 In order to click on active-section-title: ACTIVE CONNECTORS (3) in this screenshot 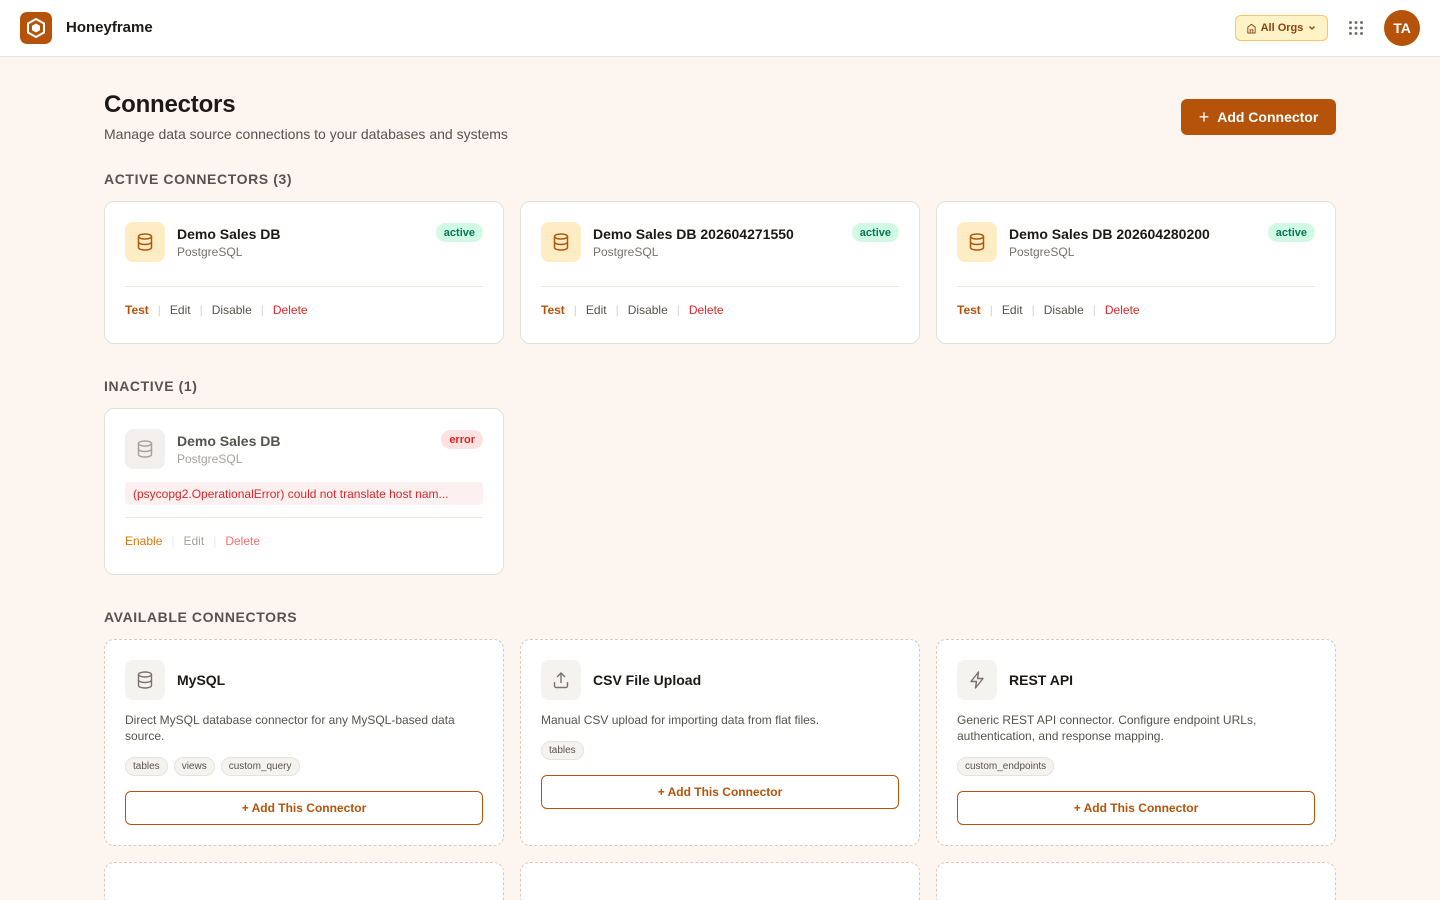, I will do `click(198, 179)`.